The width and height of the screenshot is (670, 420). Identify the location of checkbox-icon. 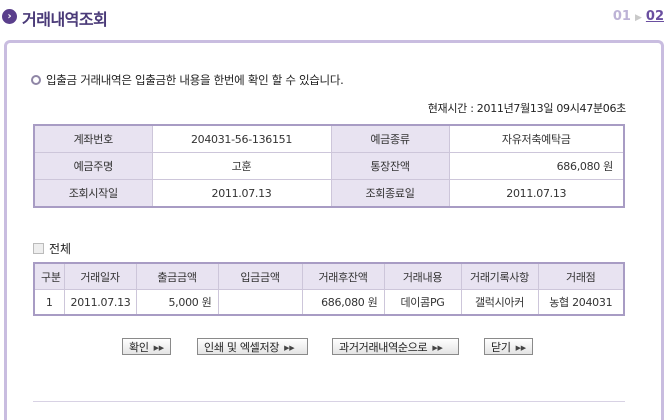
(38, 248).